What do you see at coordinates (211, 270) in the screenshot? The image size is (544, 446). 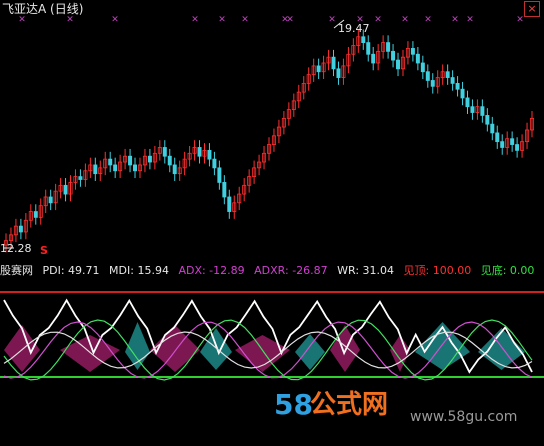 I see `indicator-adx: ADX: -12.89` at bounding box center [211, 270].